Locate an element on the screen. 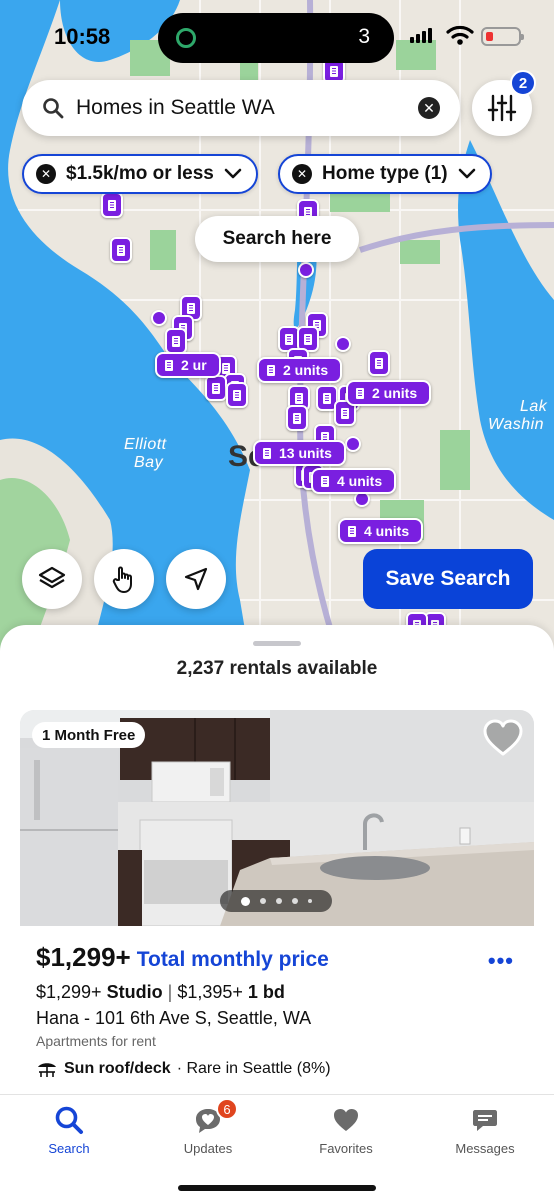 The image size is (554, 1200). water-label: Elliott is located at coordinates (145, 444).